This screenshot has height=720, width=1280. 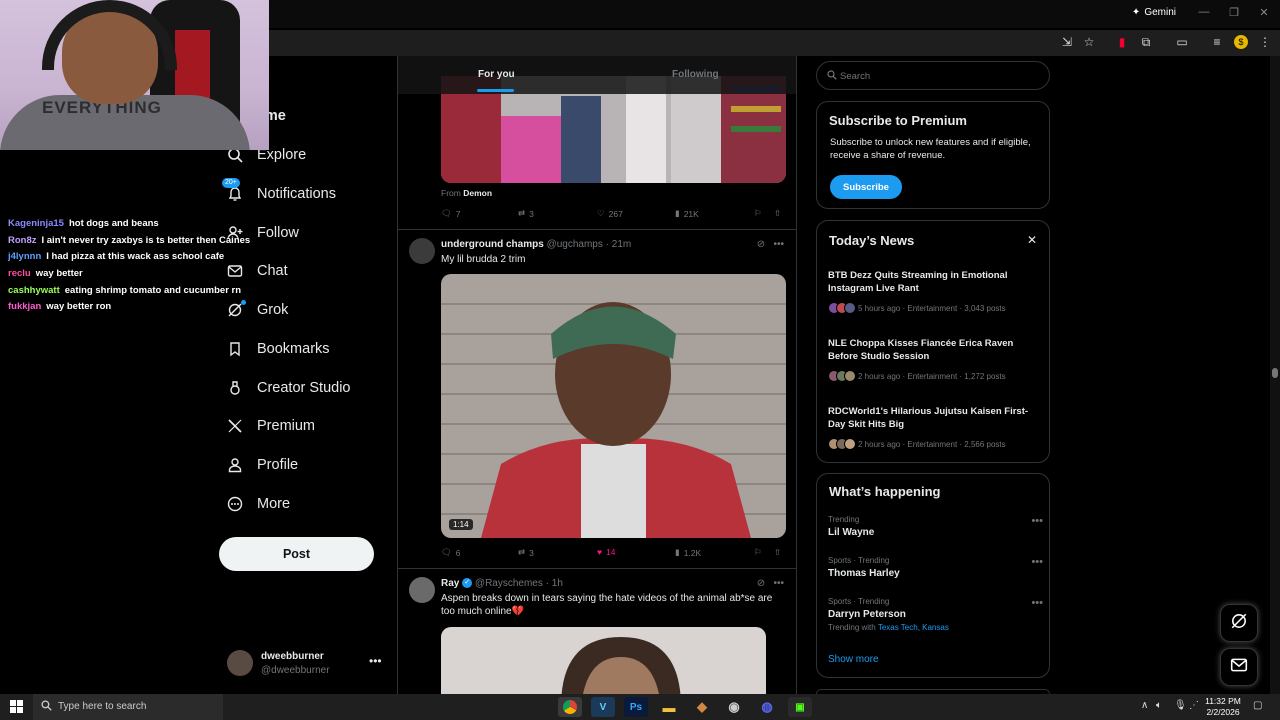 What do you see at coordinates (1122, 42) in the screenshot?
I see `extension-audio-icon: ▮` at bounding box center [1122, 42].